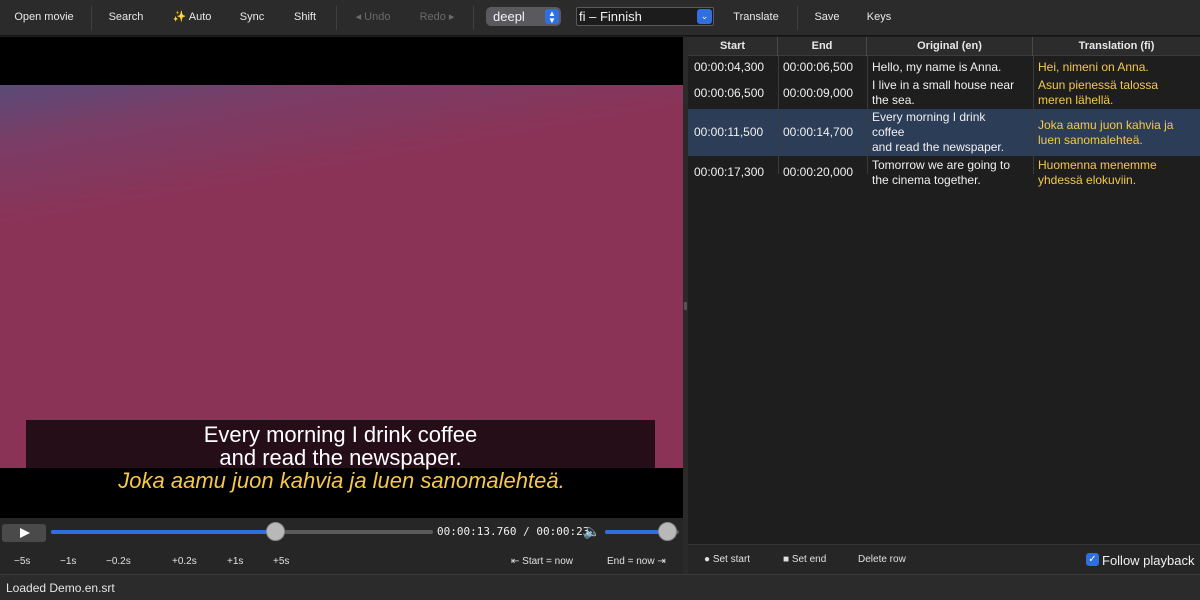 The height and width of the screenshot is (600, 1200). I want to click on cell-translation: Joka aamu juon kahvia ja, so click(1106, 125).